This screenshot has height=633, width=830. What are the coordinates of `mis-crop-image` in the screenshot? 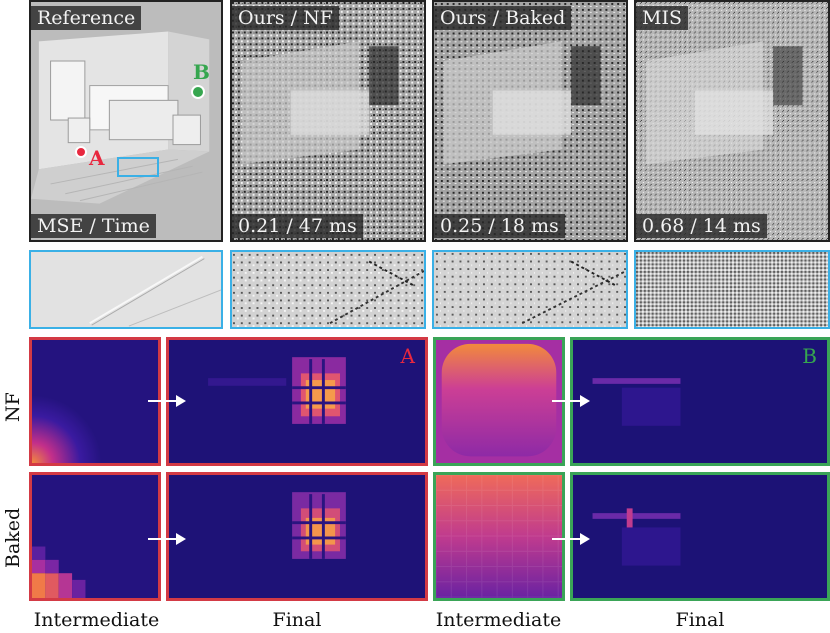 It's located at (732, 289).